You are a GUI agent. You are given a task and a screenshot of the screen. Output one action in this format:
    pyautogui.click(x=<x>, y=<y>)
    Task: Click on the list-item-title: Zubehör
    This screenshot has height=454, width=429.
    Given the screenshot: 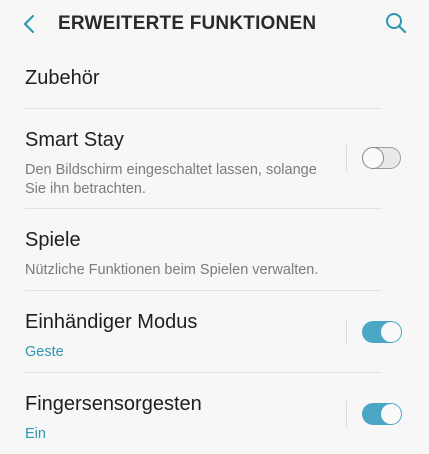 What is the action you would take?
    pyautogui.click(x=62, y=78)
    